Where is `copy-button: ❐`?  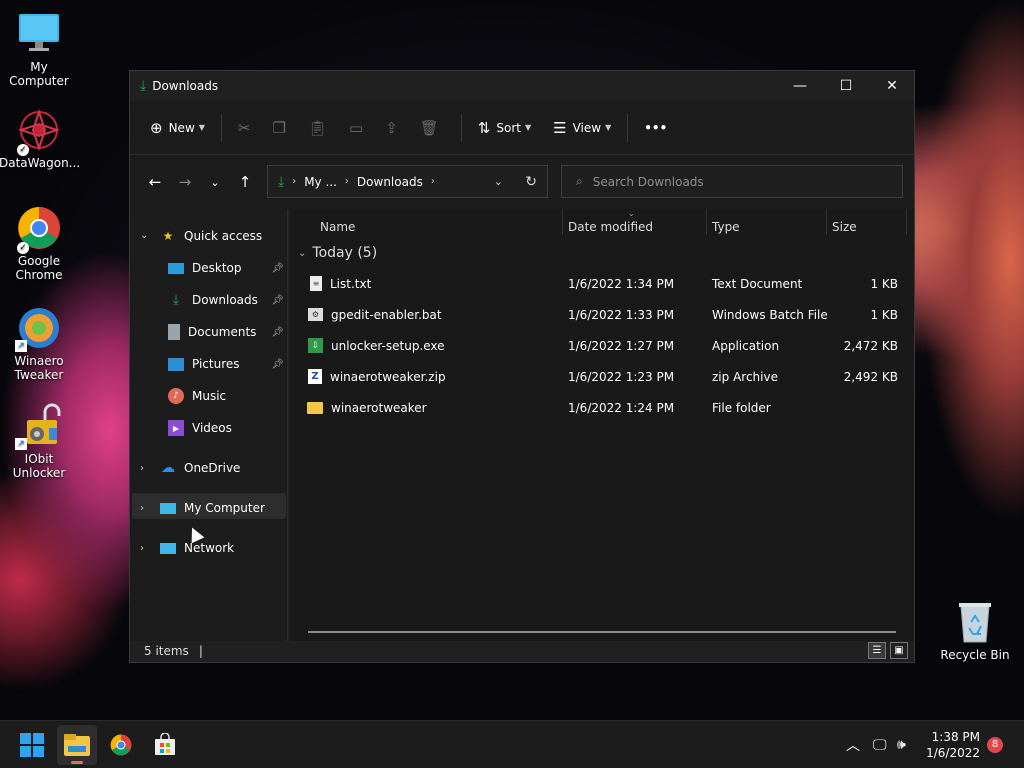 copy-button: ❐ is located at coordinates (282, 128).